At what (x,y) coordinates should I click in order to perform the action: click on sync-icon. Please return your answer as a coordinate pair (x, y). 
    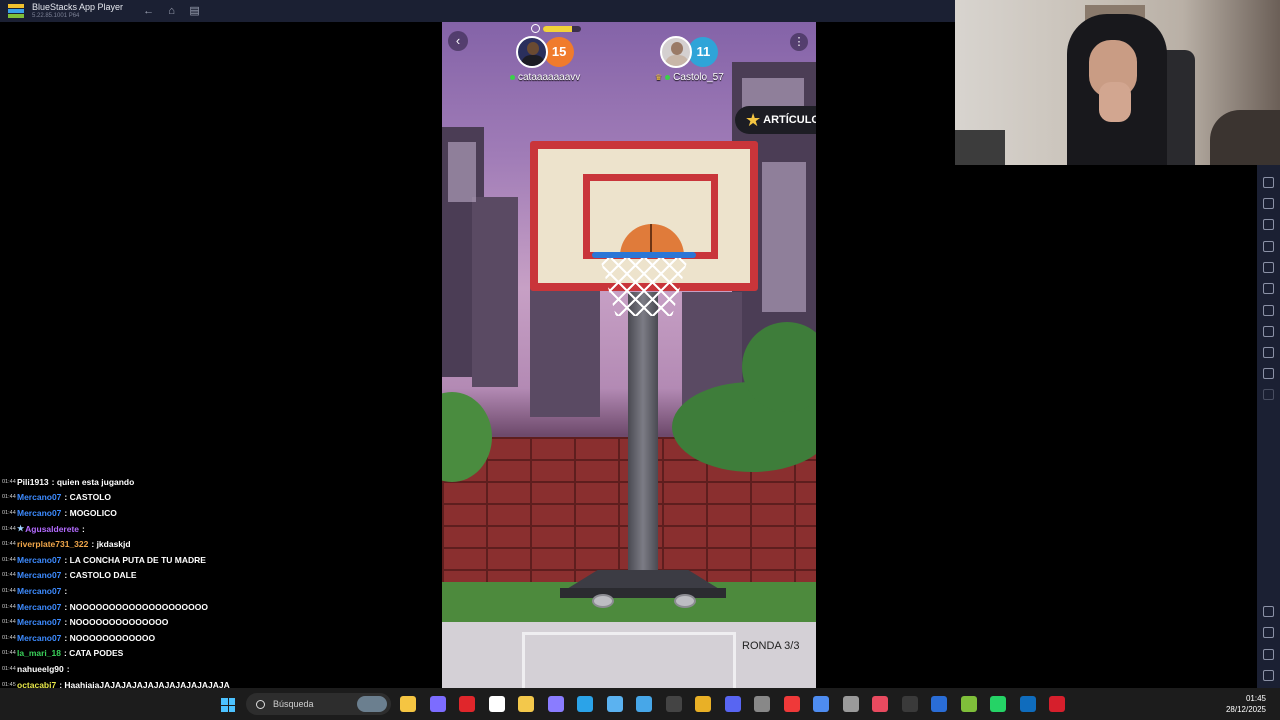
    Looking at the image, I should click on (1268, 373).